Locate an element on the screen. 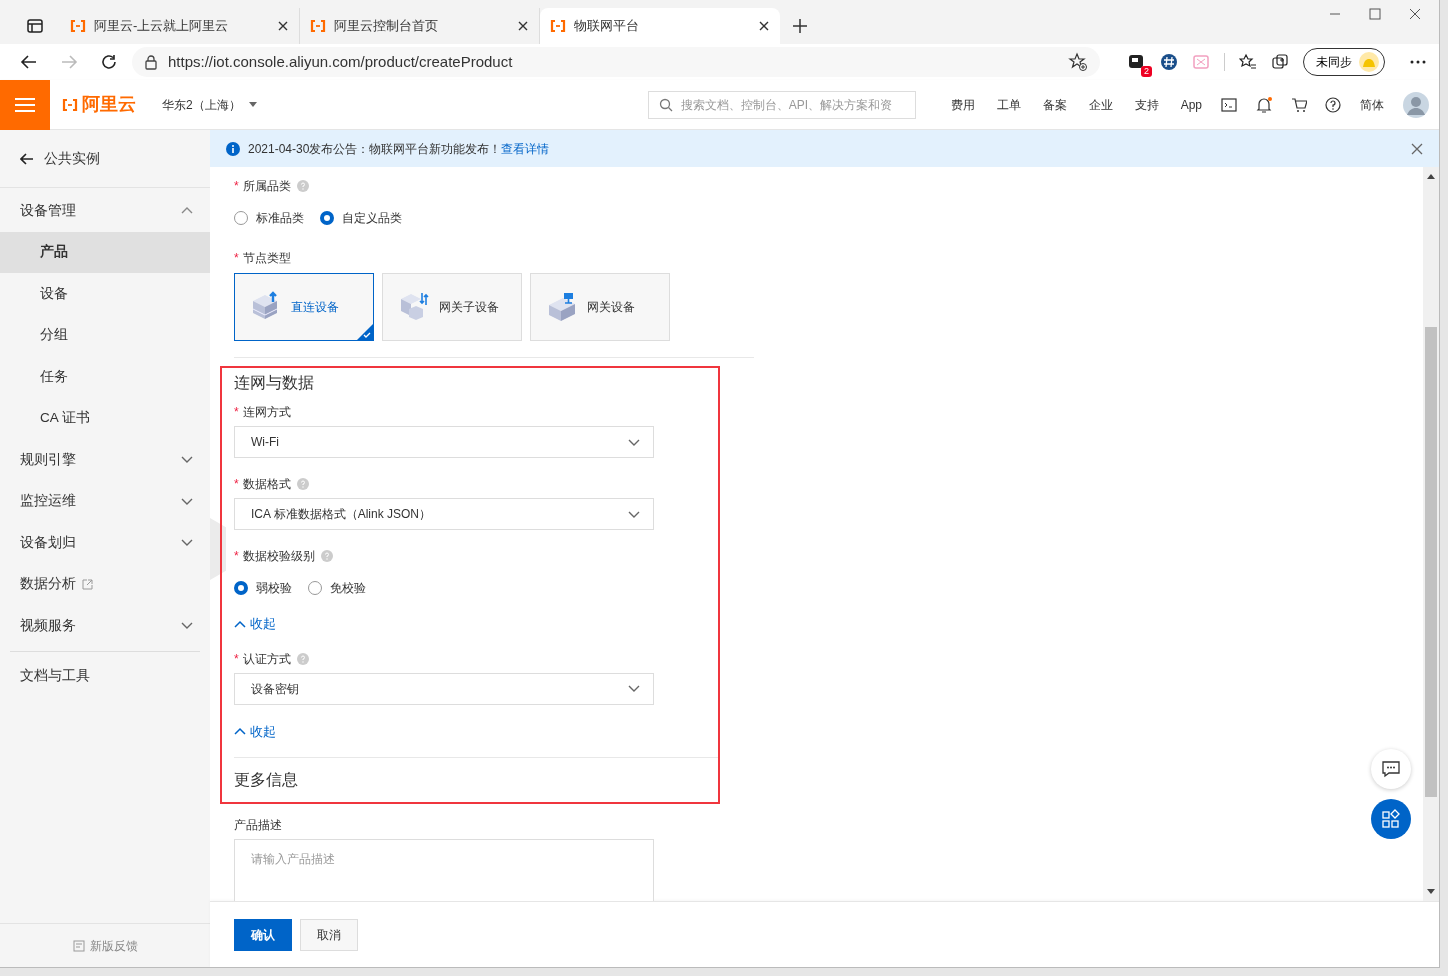 Image resolution: width=1448 pixels, height=976 pixels. select-field: ICA 标准数据格式（Alink JSON） is located at coordinates (444, 514).